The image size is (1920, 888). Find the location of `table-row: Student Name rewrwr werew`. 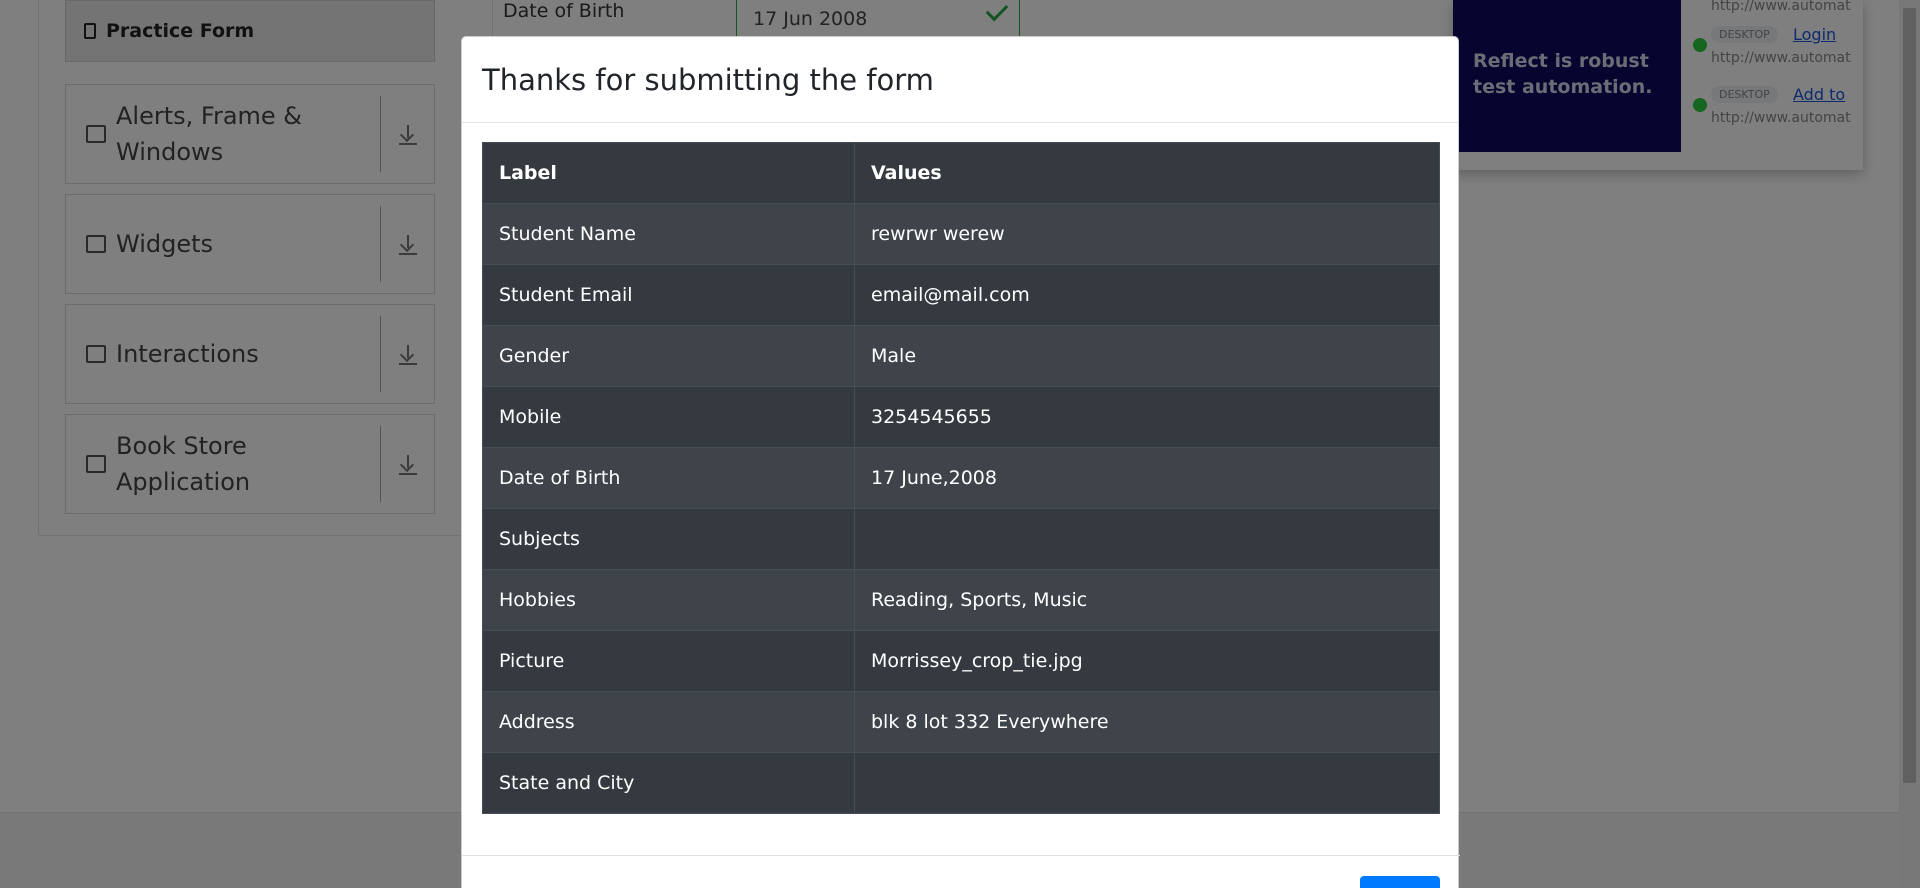

table-row: Student Name rewrwr werew is located at coordinates (961, 234).